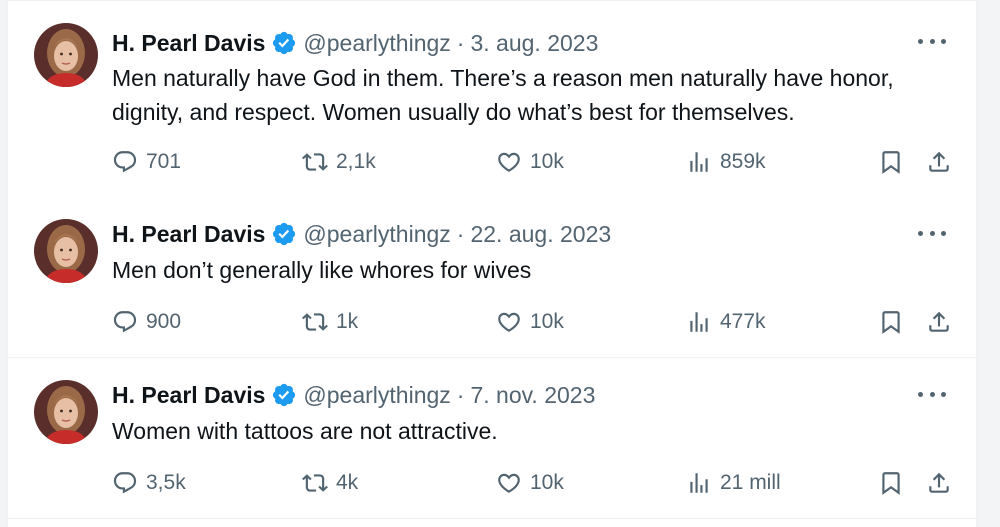  I want to click on views-button: 859k, so click(726, 162).